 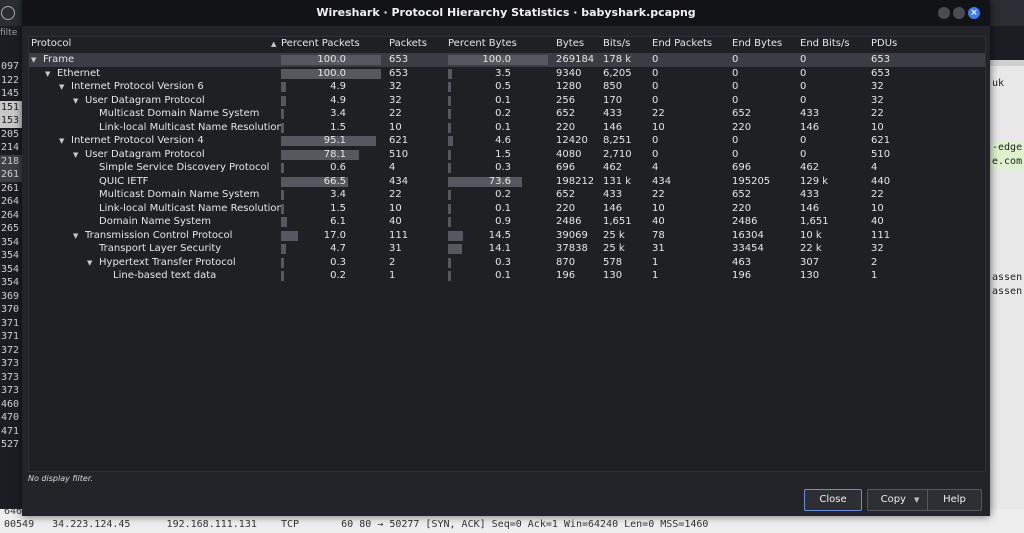 I want to click on end-bytes-cell: 0, so click(x=735, y=86).